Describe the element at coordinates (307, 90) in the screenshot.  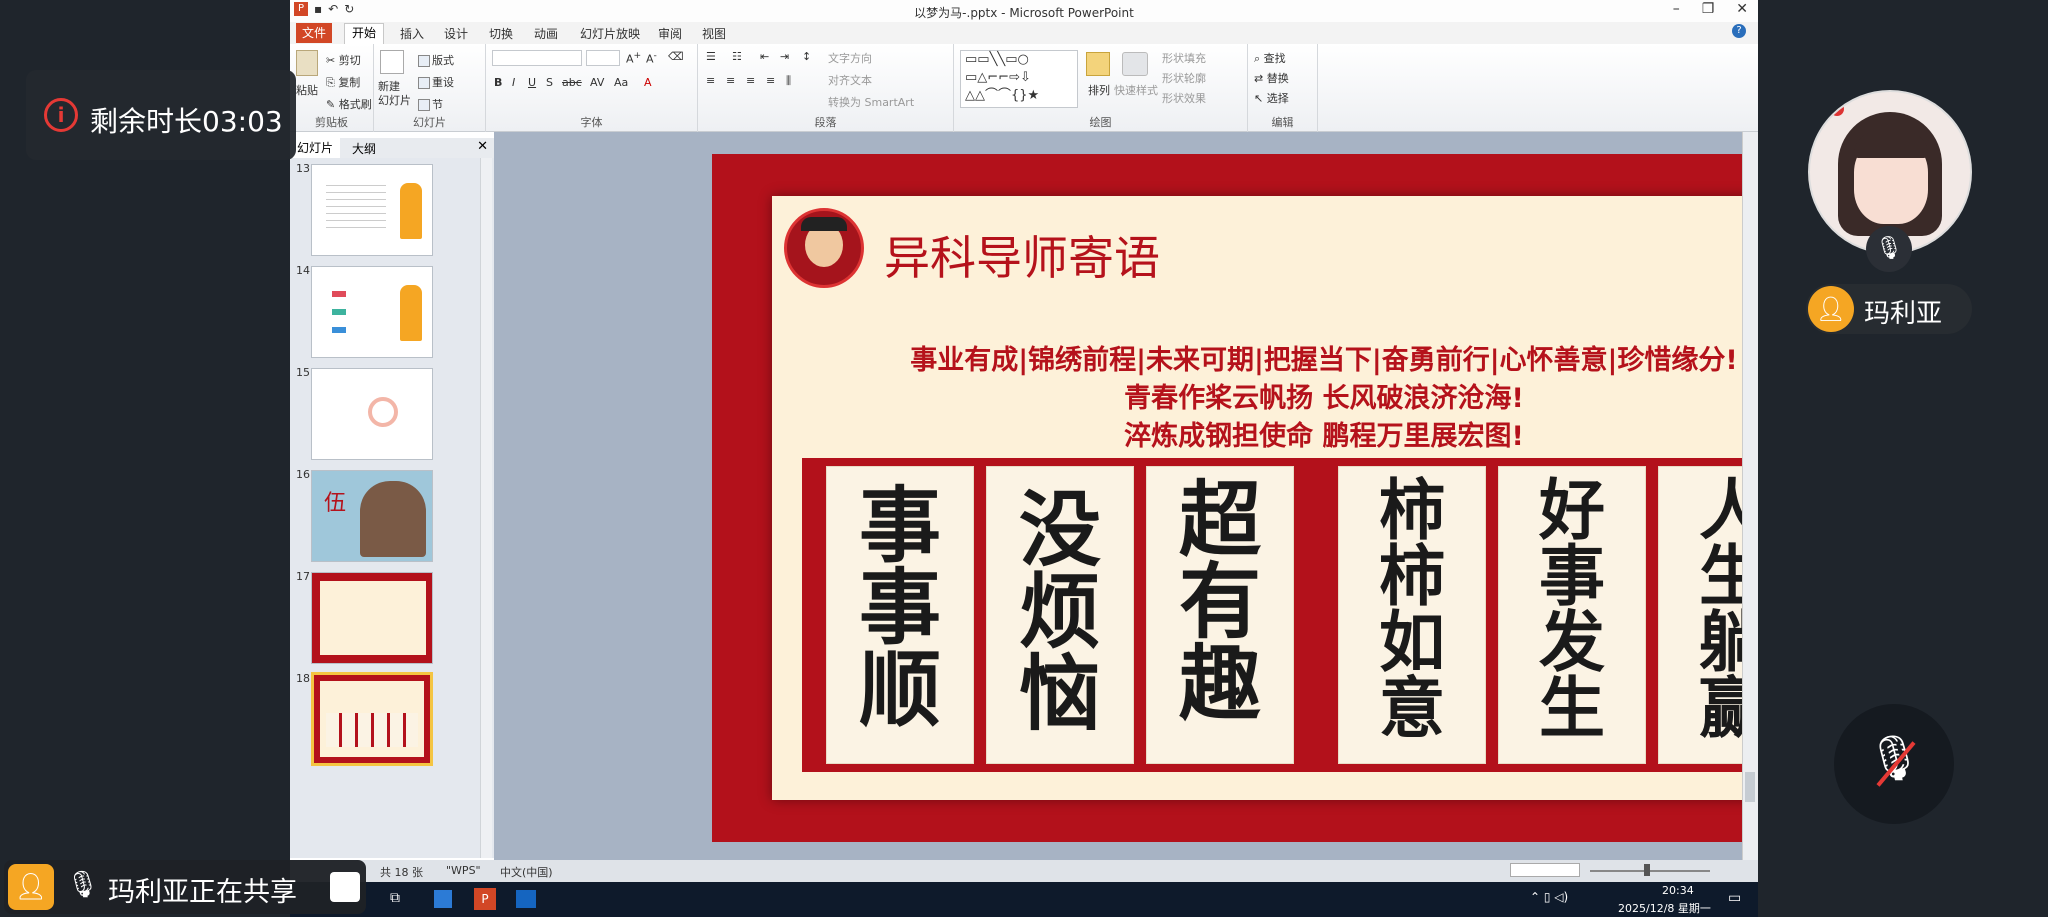
I see `paste-button: 粘贴` at that location.